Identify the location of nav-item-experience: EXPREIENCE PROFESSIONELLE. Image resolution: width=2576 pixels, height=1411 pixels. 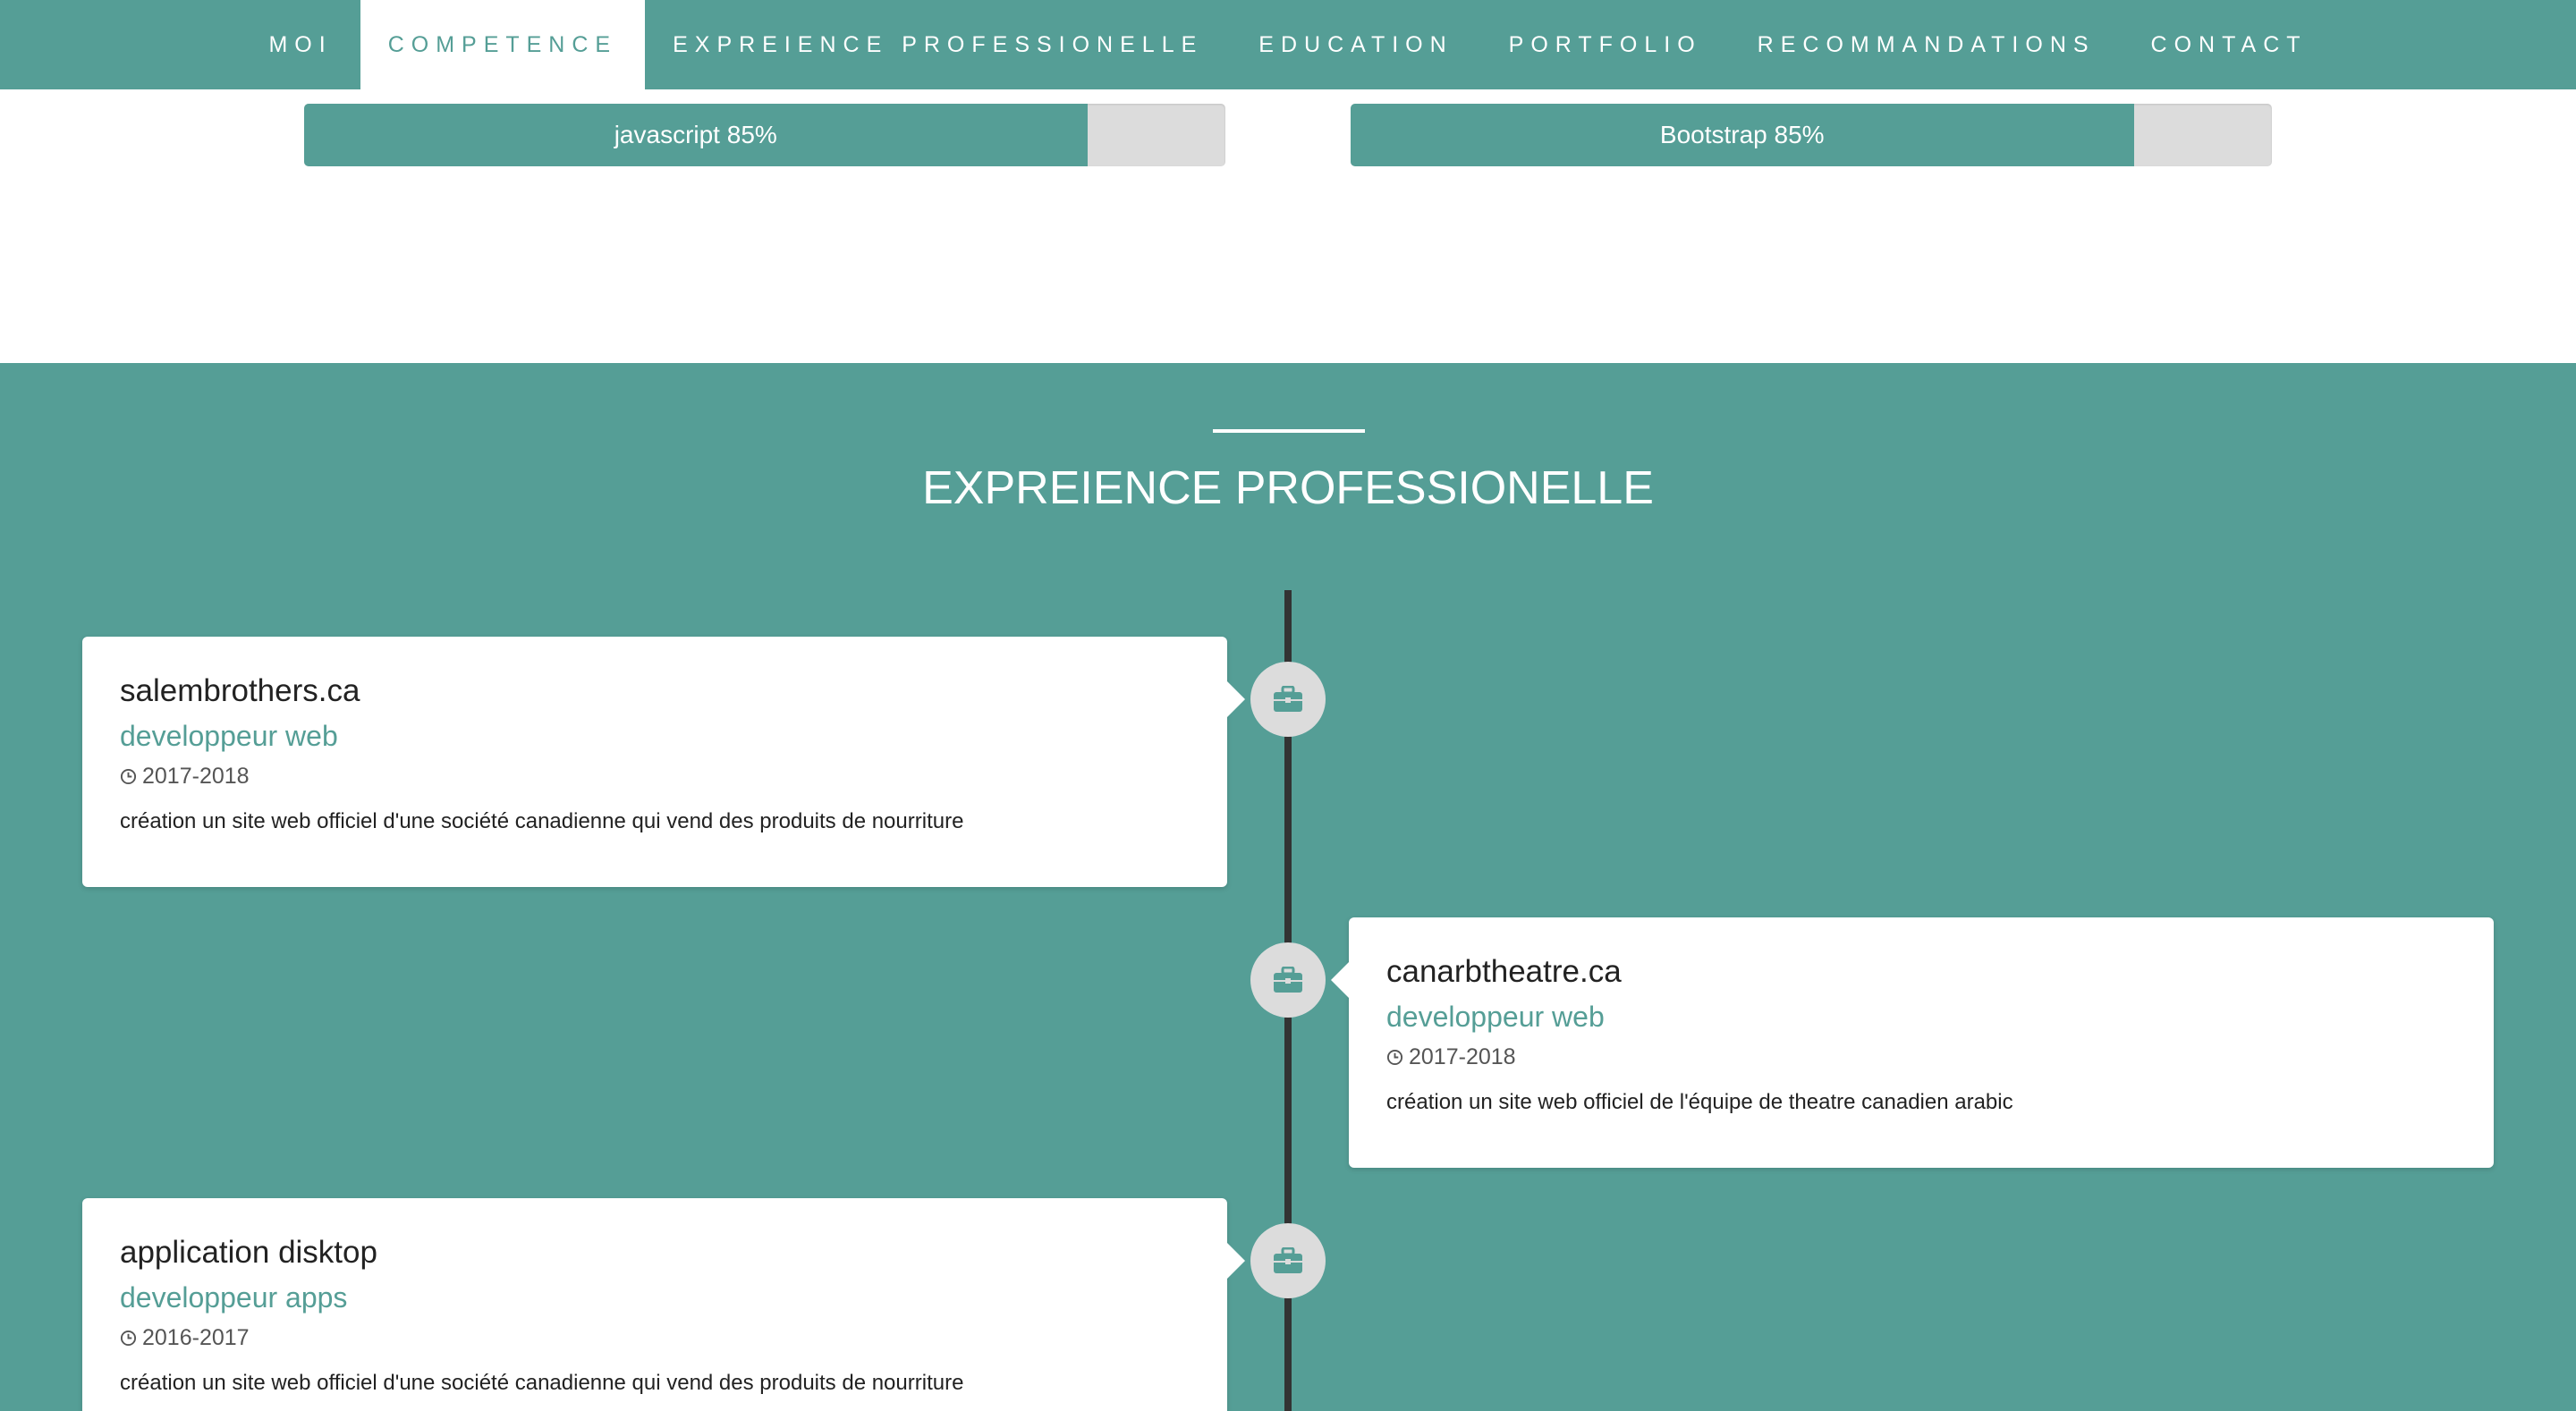
(938, 44).